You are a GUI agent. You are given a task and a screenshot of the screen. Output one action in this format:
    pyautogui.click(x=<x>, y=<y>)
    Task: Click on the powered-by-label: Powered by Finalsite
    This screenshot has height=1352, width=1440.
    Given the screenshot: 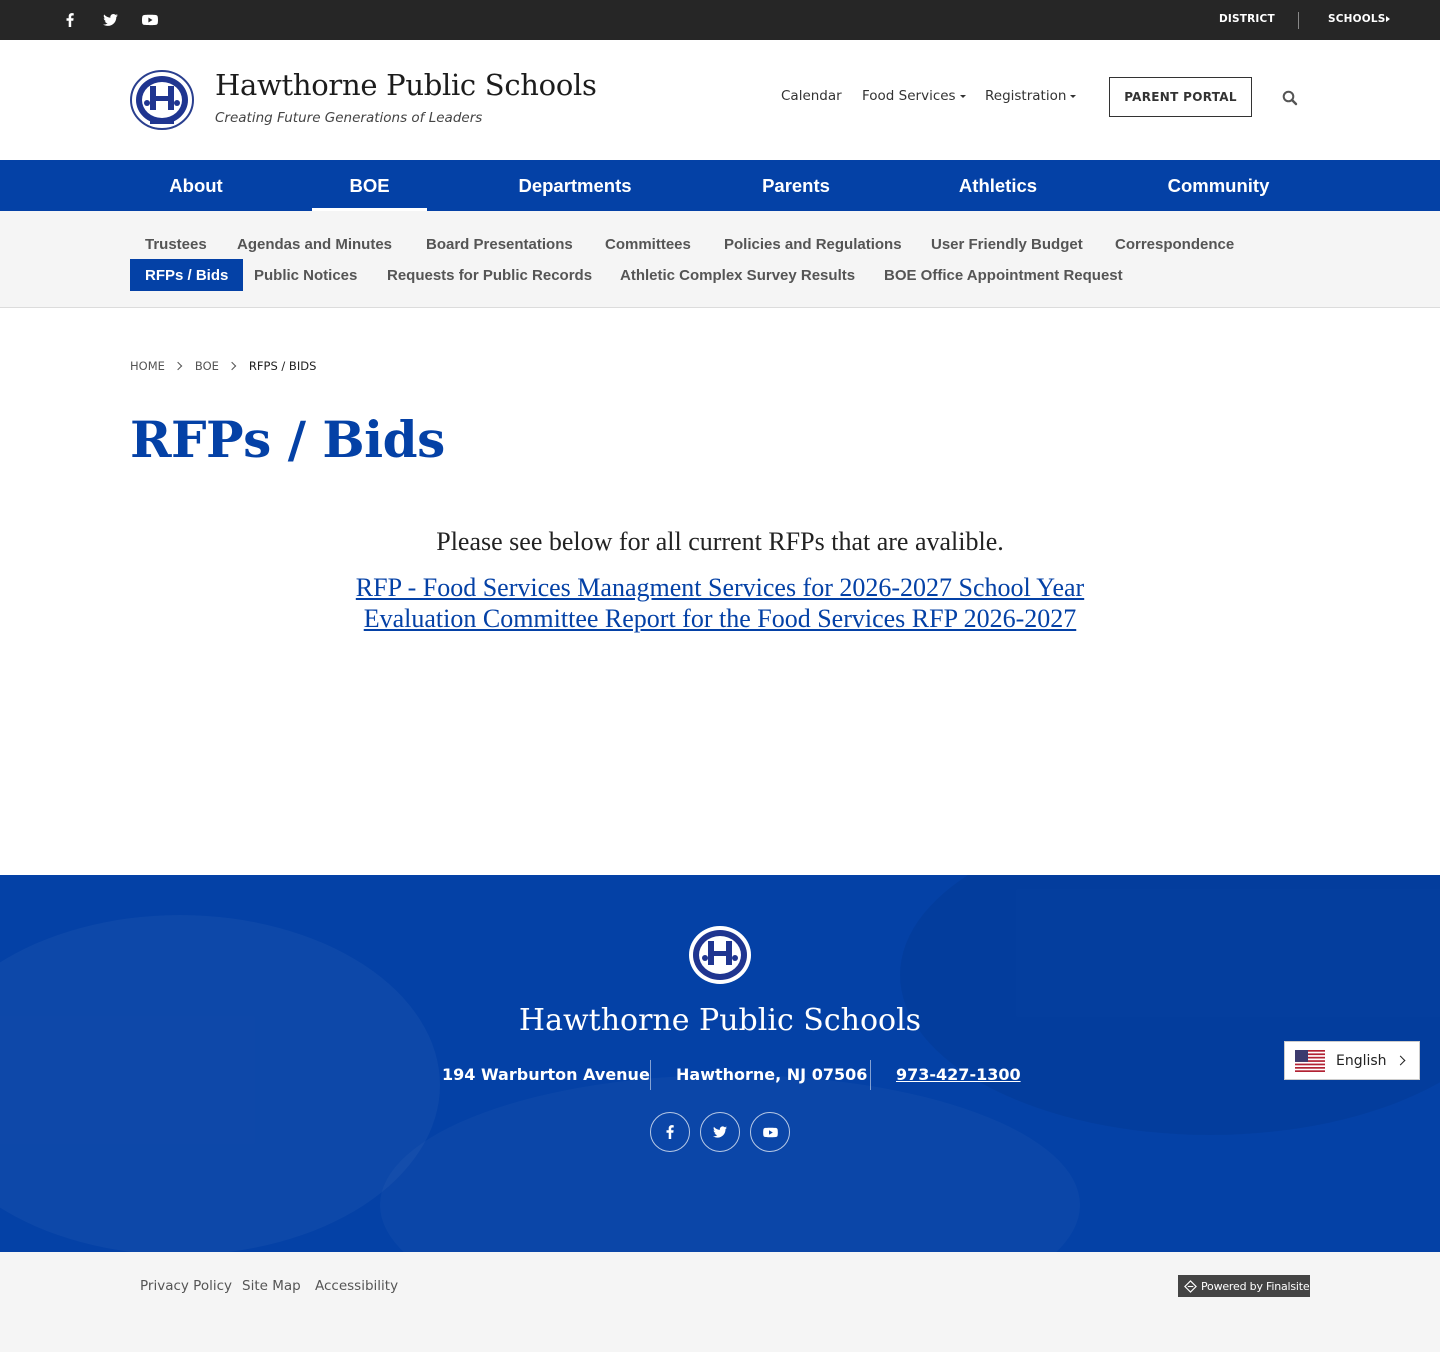 What is the action you would take?
    pyautogui.click(x=1255, y=1286)
    